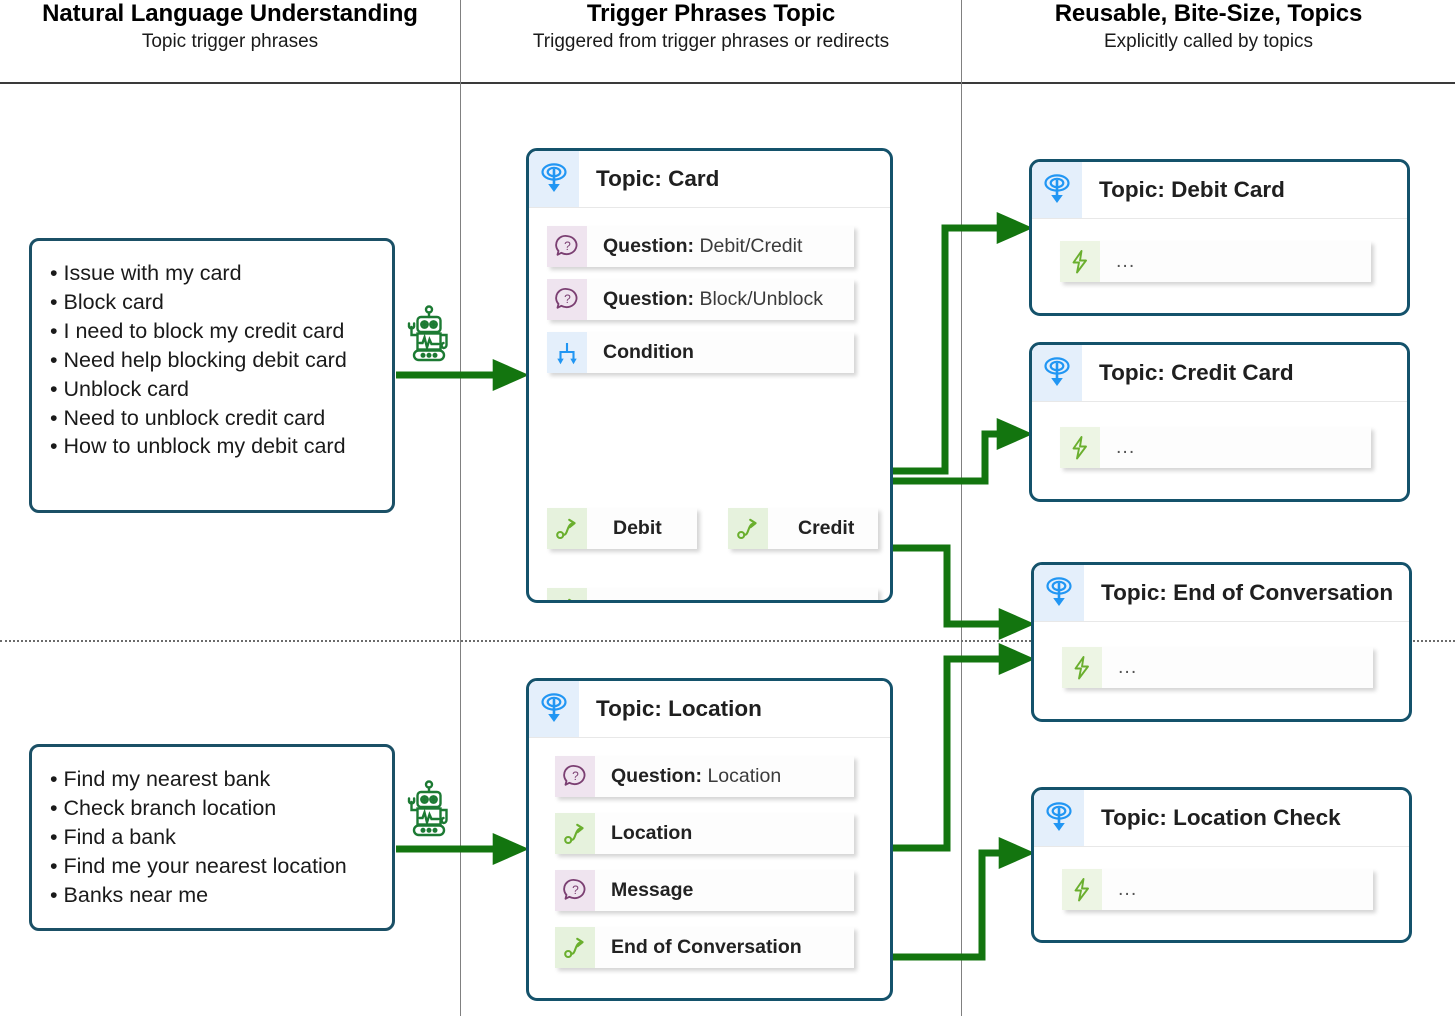  I want to click on node-redirect-credit: Credit, so click(803, 528).